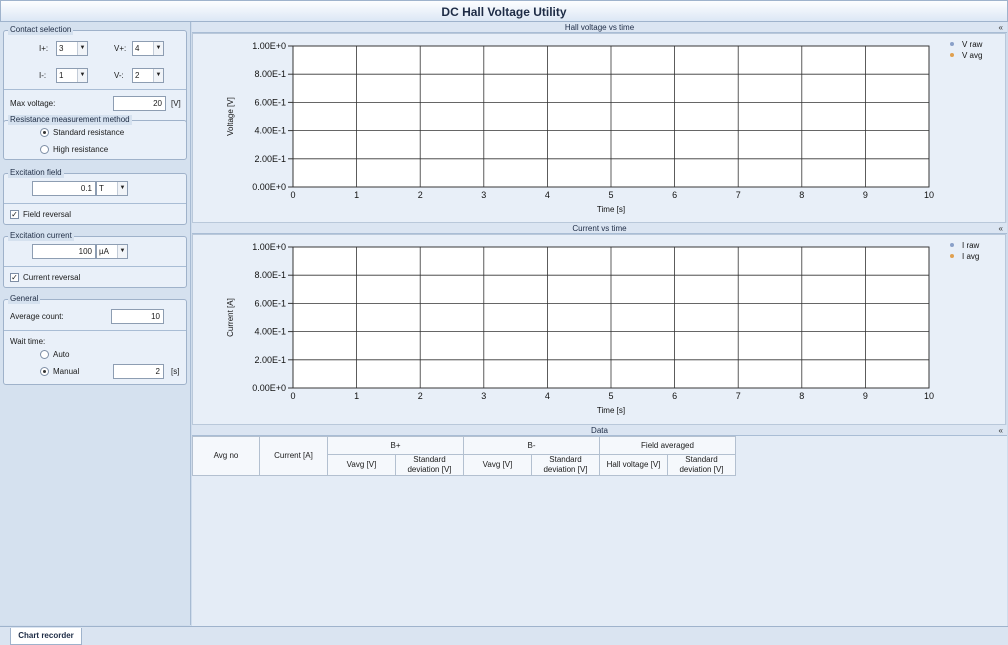  What do you see at coordinates (64, 251) in the screenshot?
I see `excitation-current-input: 100` at bounding box center [64, 251].